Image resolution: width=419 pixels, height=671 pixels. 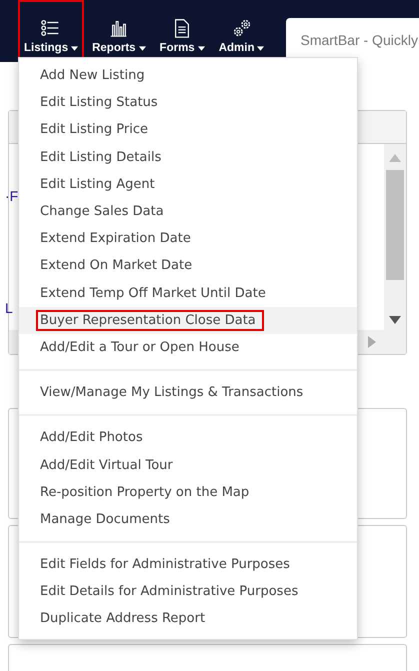 What do you see at coordinates (182, 31) in the screenshot?
I see `nav-menu-button: Forms` at bounding box center [182, 31].